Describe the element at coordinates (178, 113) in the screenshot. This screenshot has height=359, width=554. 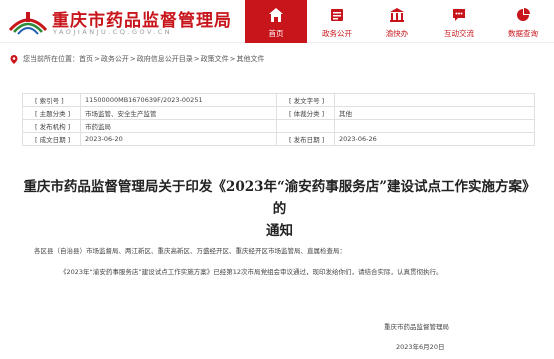
I see `topic-value: 市场监管、安全生产监管` at that location.